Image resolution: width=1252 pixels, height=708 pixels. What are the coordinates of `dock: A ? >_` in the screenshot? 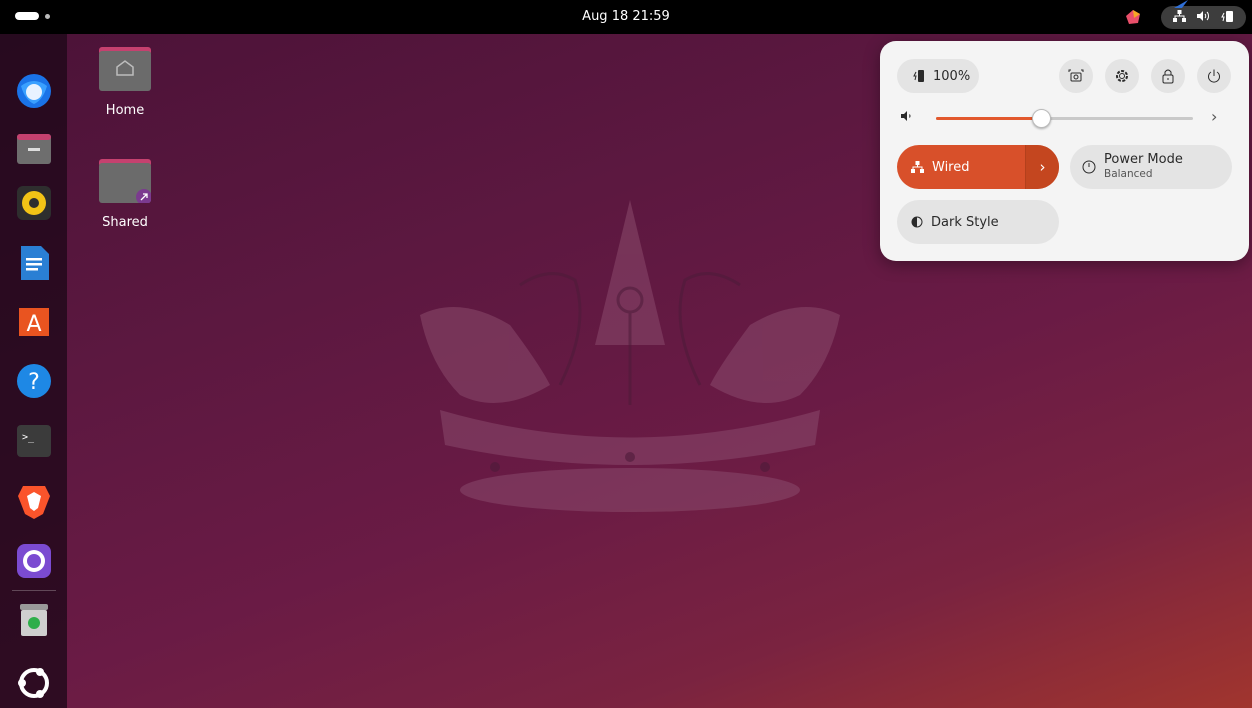 It's located at (33, 371).